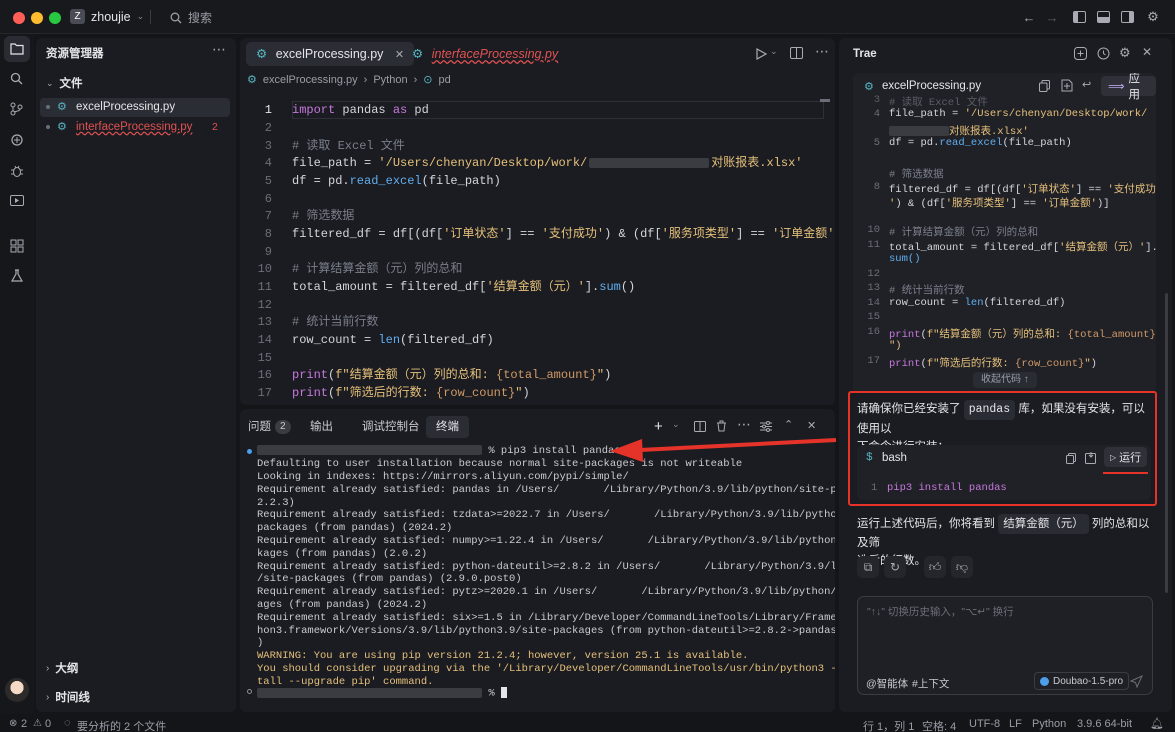 Image resolution: width=1175 pixels, height=732 pixels. What do you see at coordinates (68, 697) in the screenshot?
I see `timeline-section-header: › 时间线` at bounding box center [68, 697].